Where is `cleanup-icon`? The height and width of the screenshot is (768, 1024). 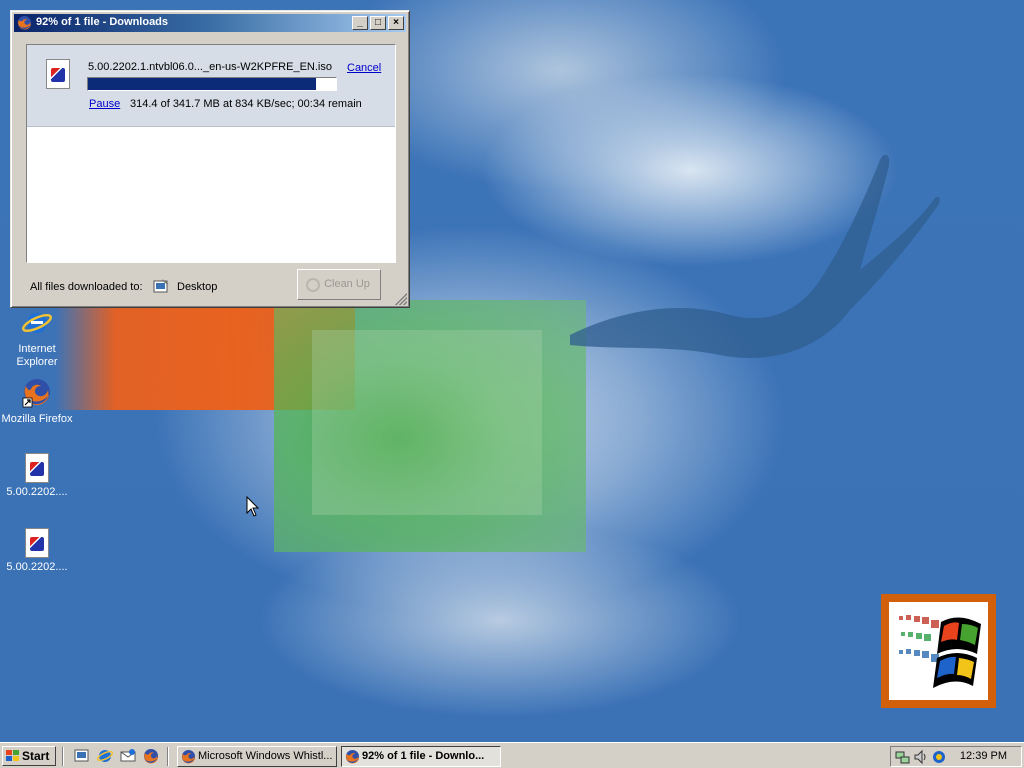 cleanup-icon is located at coordinates (313, 285).